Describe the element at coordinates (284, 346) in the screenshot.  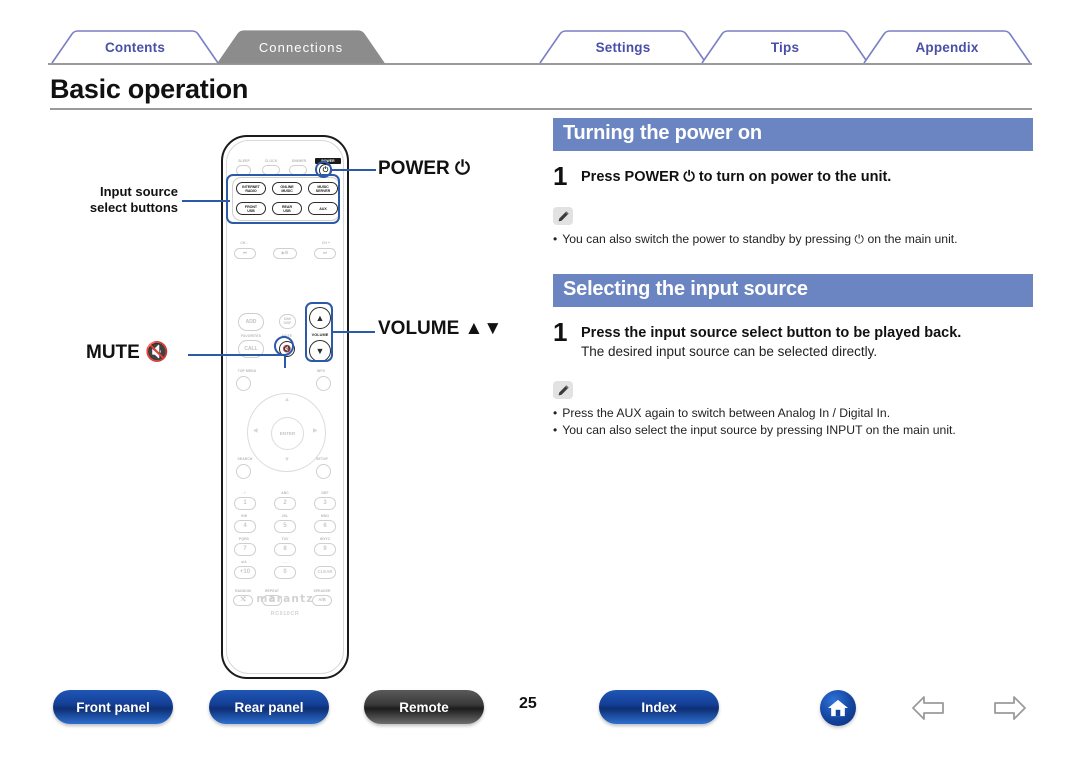
I see `highlight-mute-button` at that location.